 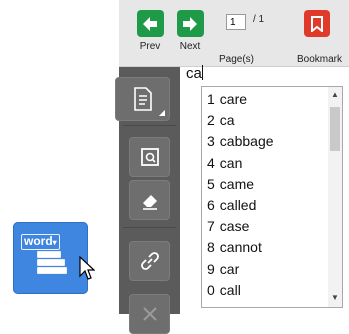 What do you see at coordinates (211, 226) in the screenshot?
I see `suggestion-number: 7` at bounding box center [211, 226].